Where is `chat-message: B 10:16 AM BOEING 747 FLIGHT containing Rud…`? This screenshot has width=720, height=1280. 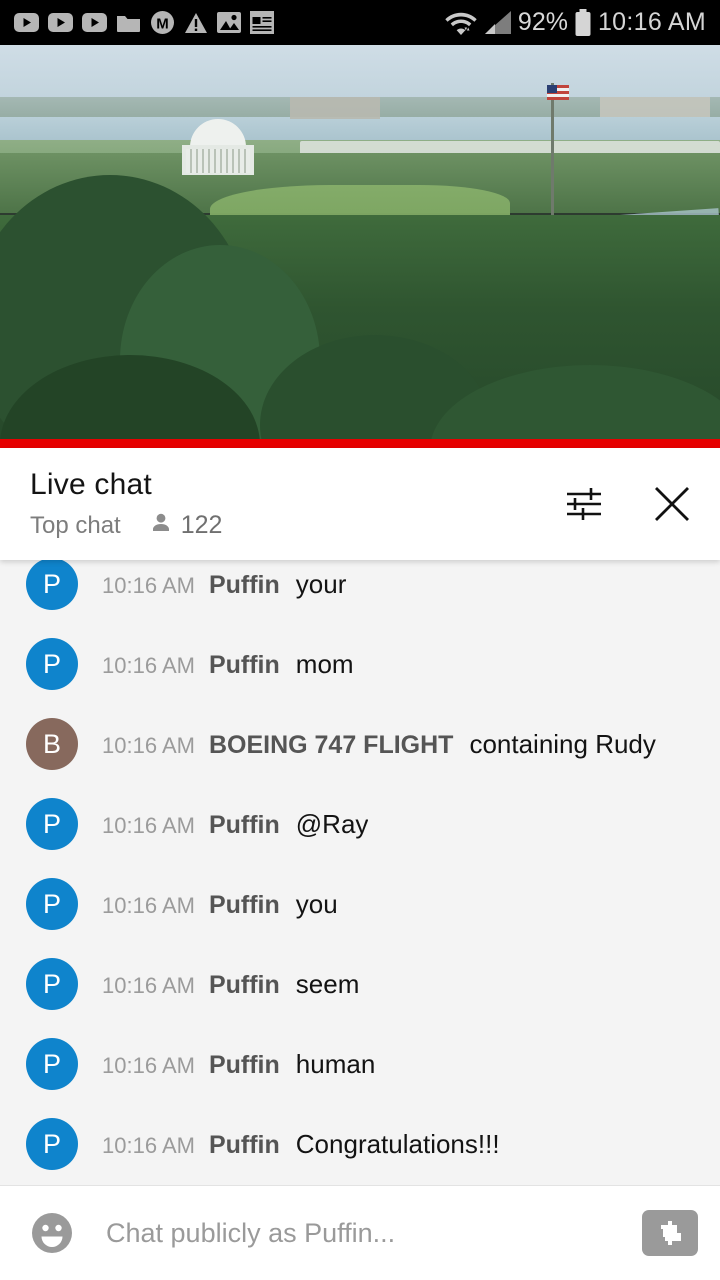 chat-message: B 10:16 AM BOEING 747 FLIGHT containing Rud… is located at coordinates (360, 744).